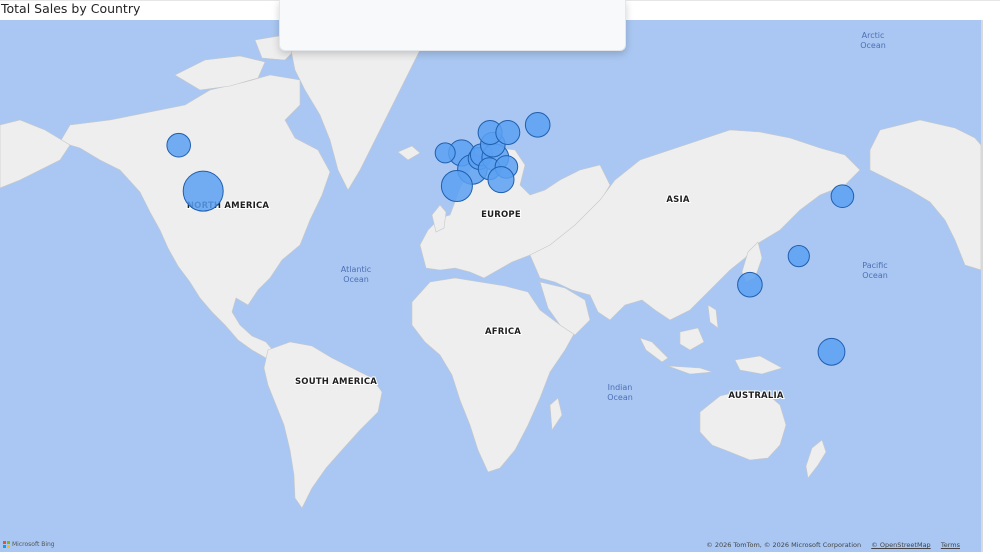 The height and width of the screenshot is (554, 1000). What do you see at coordinates (336, 382) in the screenshot?
I see `continent-label: SOUTH AMERICA` at bounding box center [336, 382].